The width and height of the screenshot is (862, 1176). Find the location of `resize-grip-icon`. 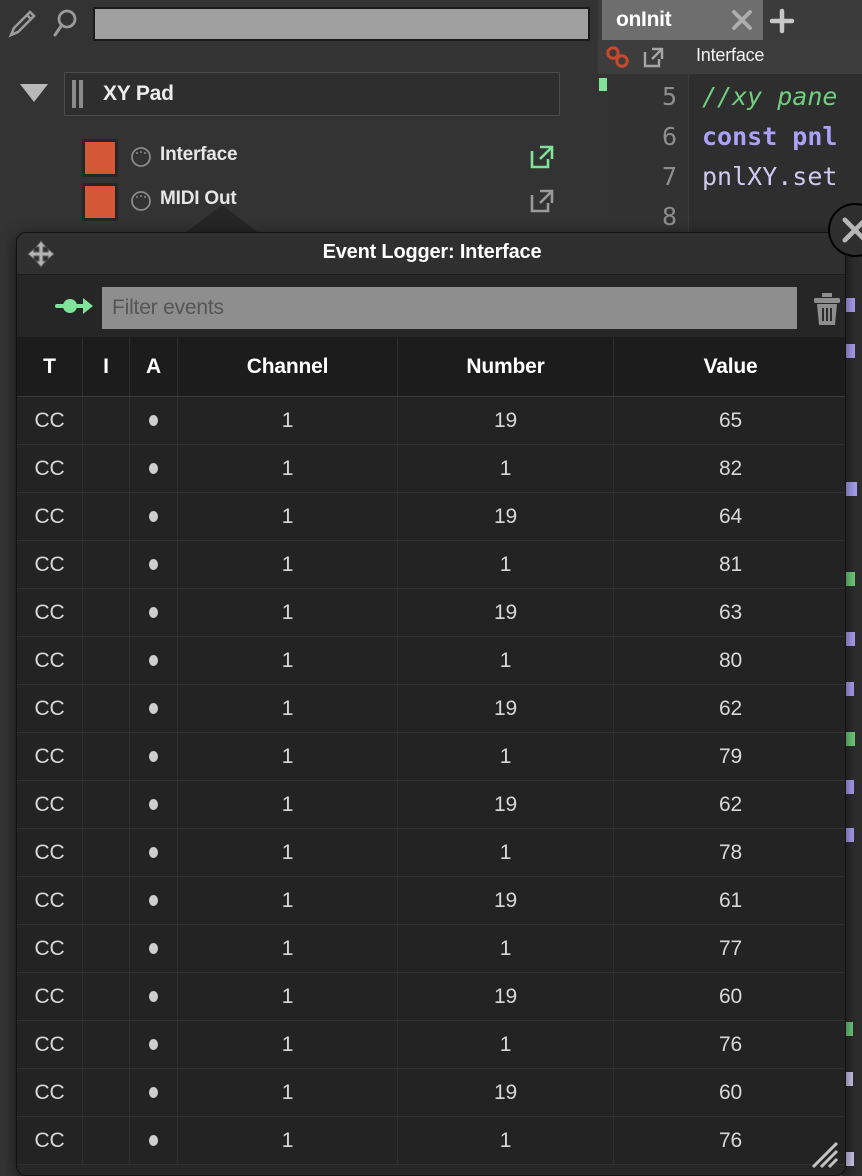

resize-grip-icon is located at coordinates (824, 1154).